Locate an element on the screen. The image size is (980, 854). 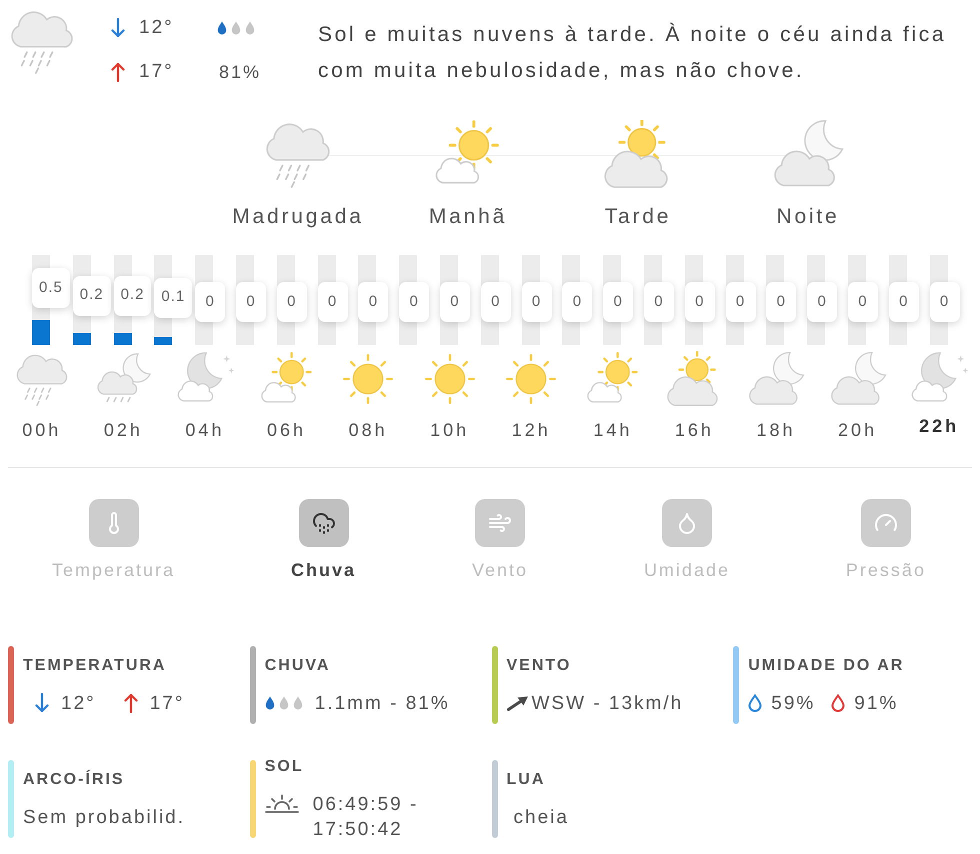
hour-label: 04h is located at coordinates (204, 430).